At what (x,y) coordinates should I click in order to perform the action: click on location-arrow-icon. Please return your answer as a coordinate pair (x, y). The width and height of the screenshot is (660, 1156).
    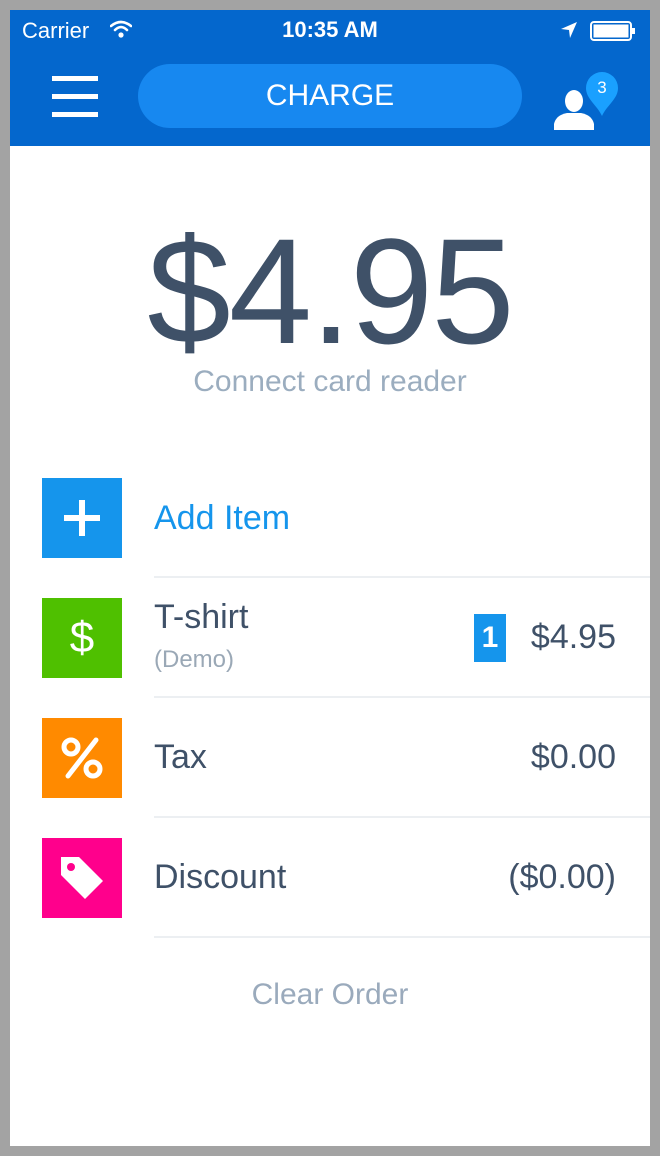
    Looking at the image, I should click on (569, 30).